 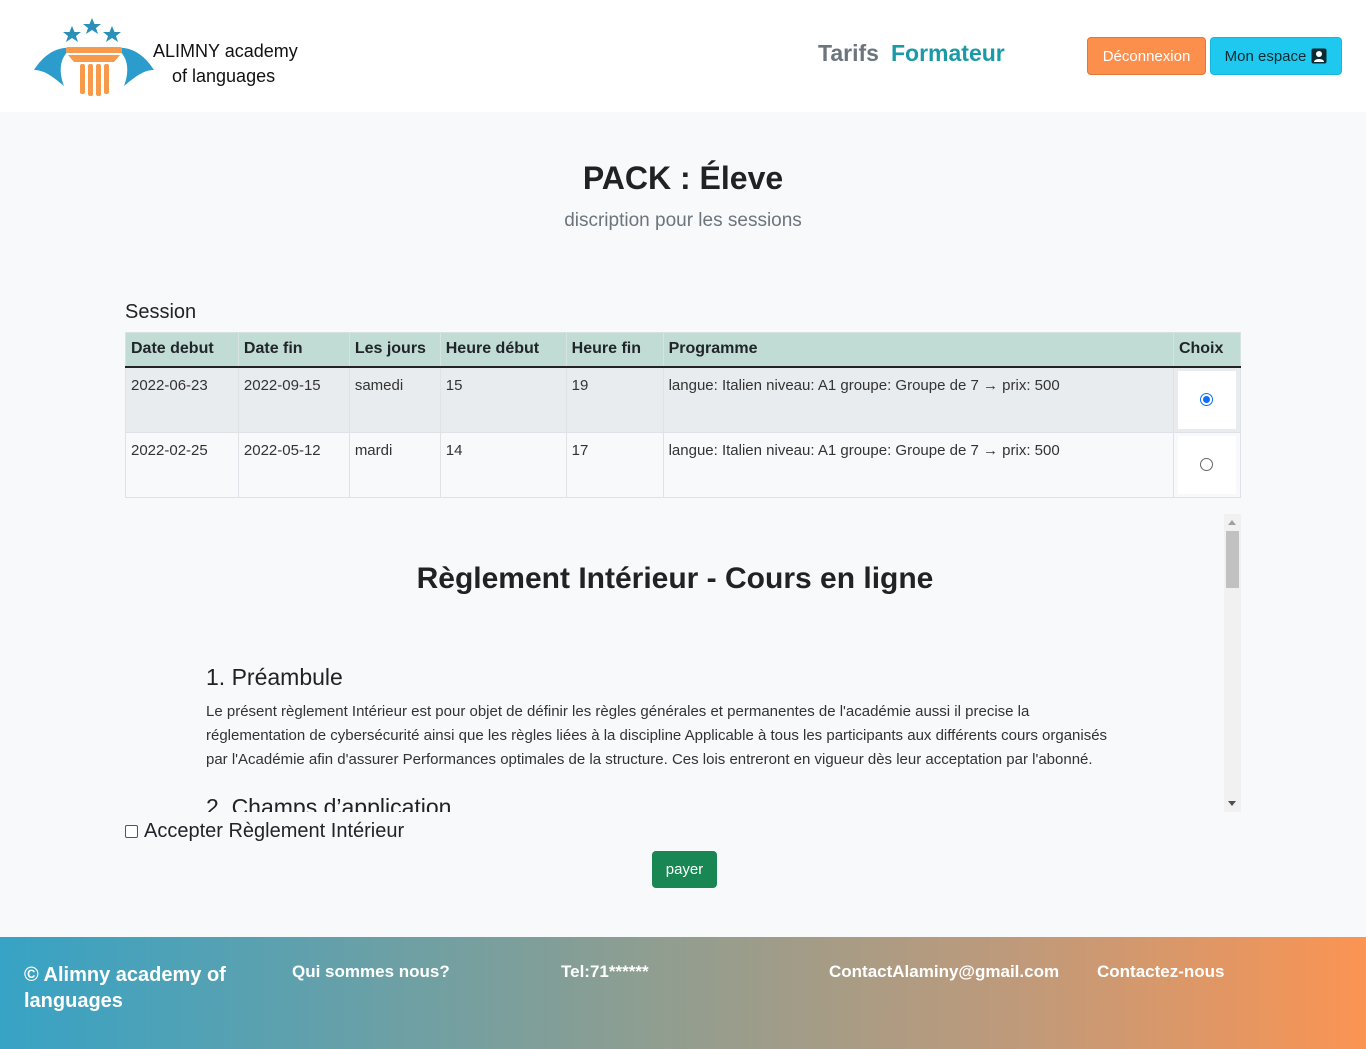 What do you see at coordinates (1232, 522) in the screenshot?
I see `scroll-up-arrow-icon` at bounding box center [1232, 522].